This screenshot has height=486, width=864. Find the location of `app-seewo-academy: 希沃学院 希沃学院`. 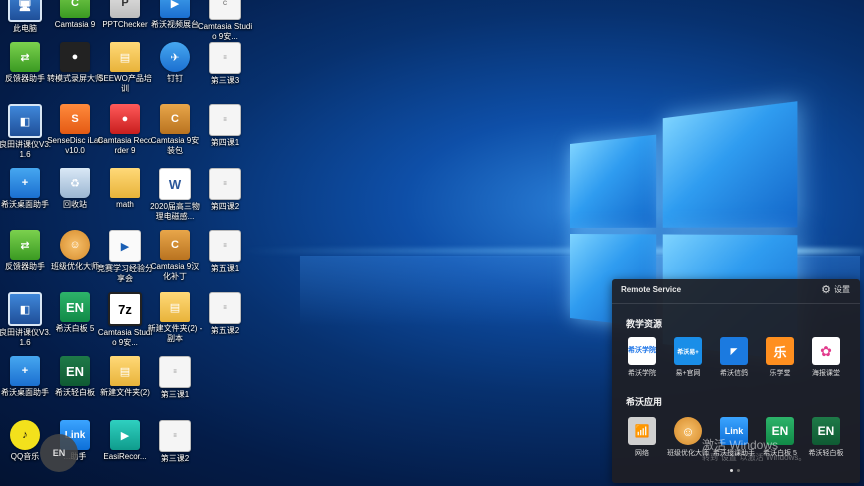

app-seewo-academy: 希沃学院 希沃学院 is located at coordinates (642, 357).